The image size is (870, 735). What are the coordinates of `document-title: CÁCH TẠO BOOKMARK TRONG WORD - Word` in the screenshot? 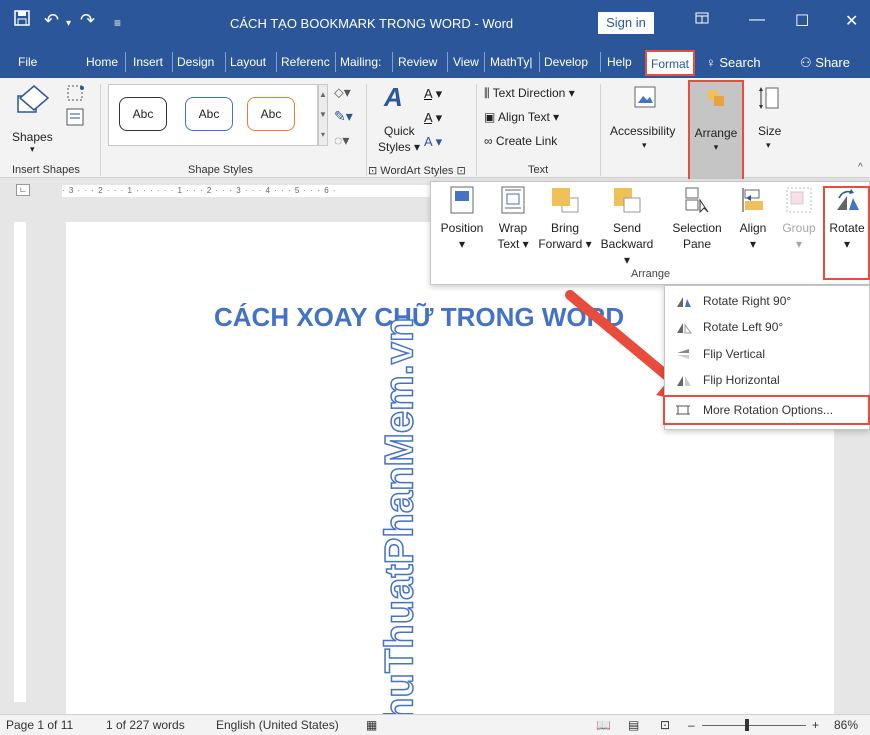 It's located at (372, 23).